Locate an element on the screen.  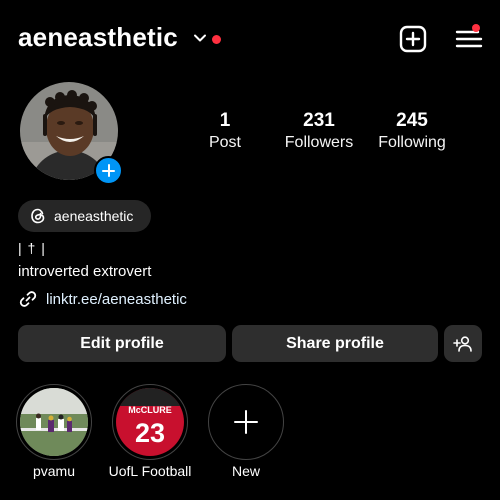
plus-icon is located at coordinates (246, 422).